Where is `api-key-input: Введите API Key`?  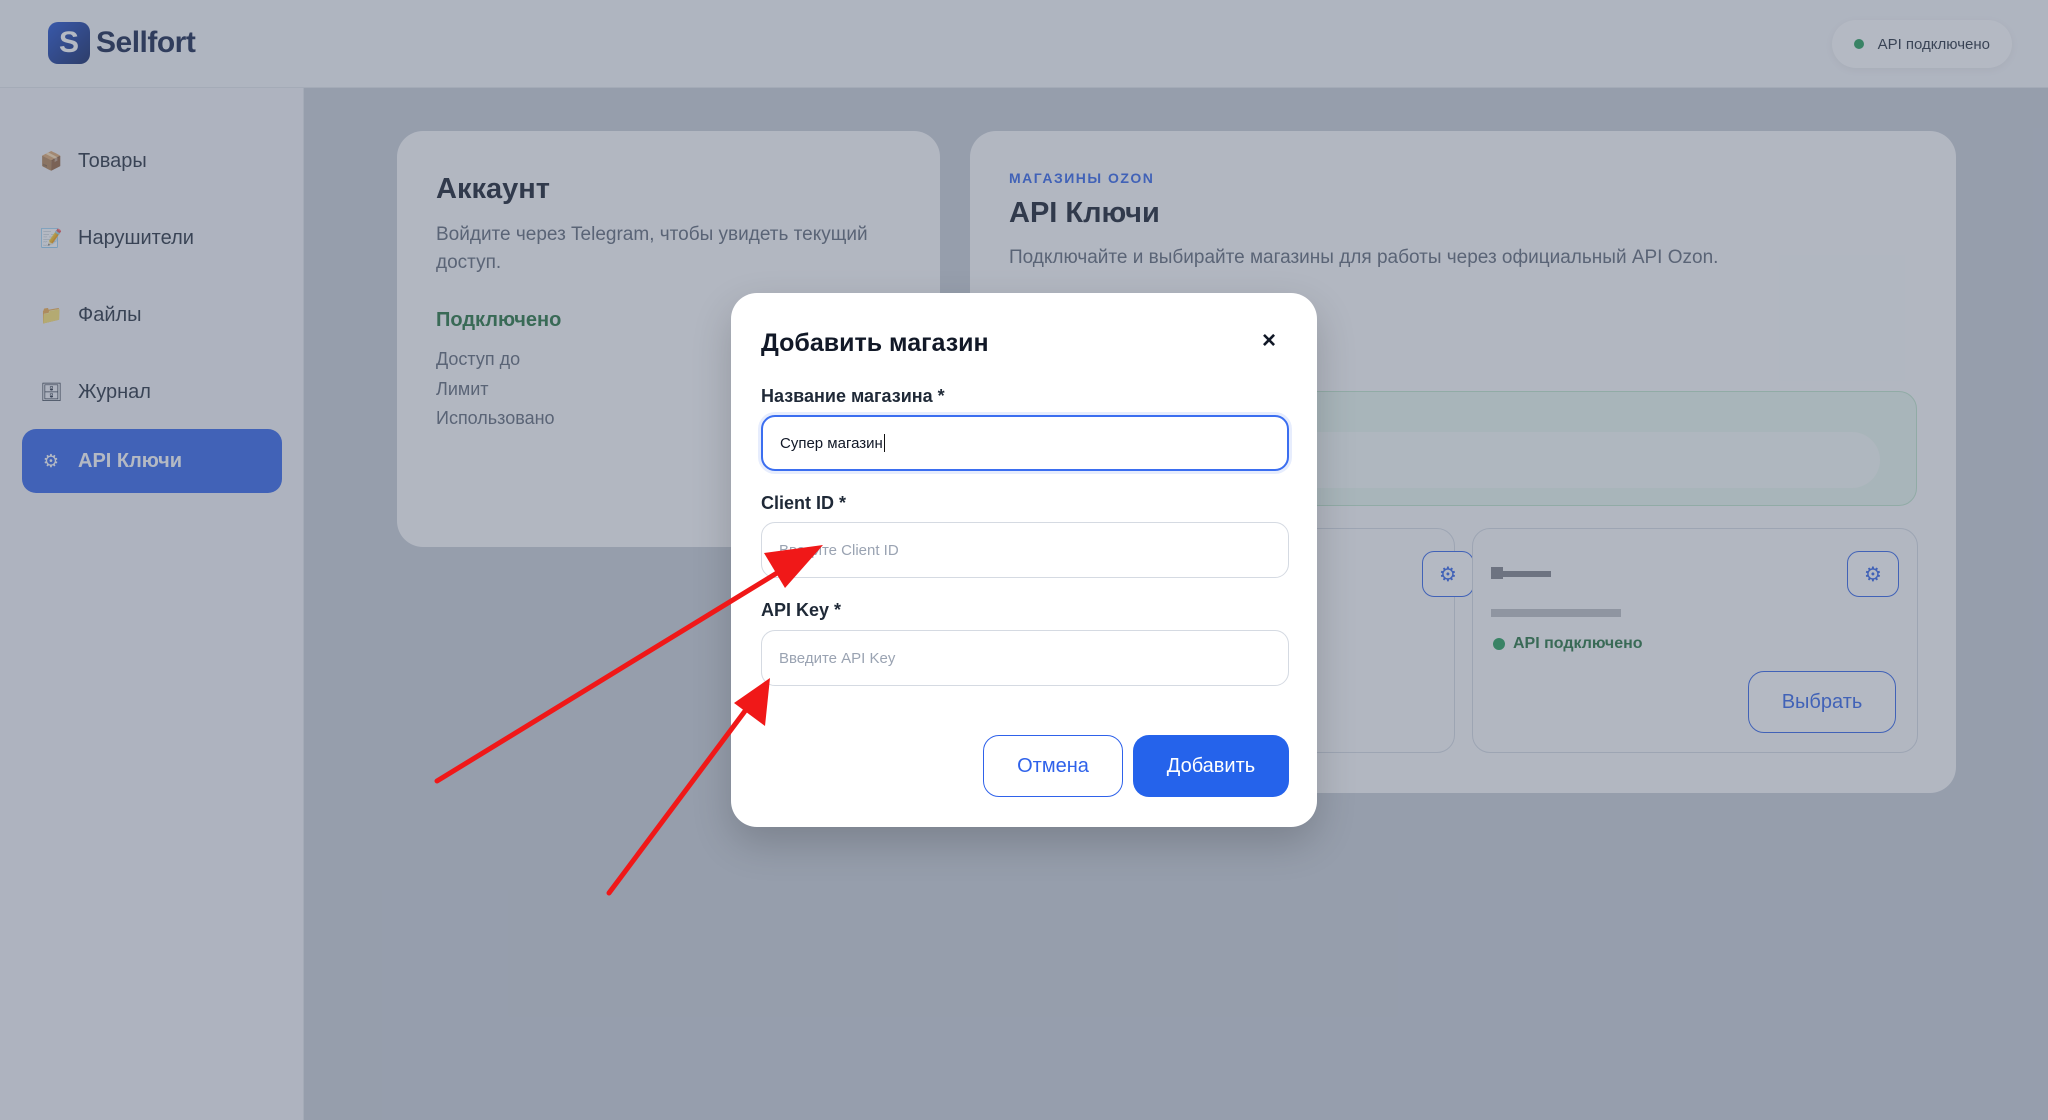
api-key-input: Введите API Key is located at coordinates (1025, 658).